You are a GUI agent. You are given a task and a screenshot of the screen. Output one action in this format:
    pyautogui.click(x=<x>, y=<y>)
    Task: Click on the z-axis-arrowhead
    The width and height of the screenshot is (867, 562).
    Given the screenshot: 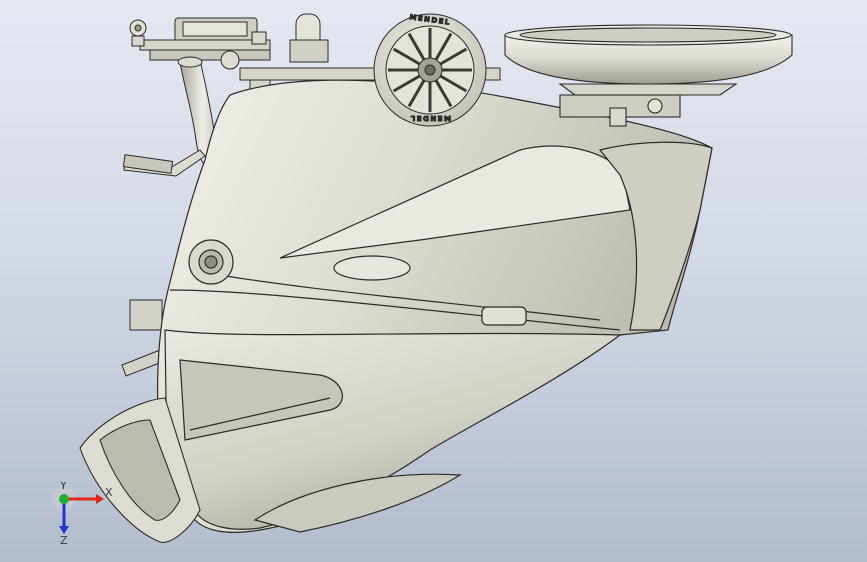 What is the action you would take?
    pyautogui.click(x=64, y=530)
    